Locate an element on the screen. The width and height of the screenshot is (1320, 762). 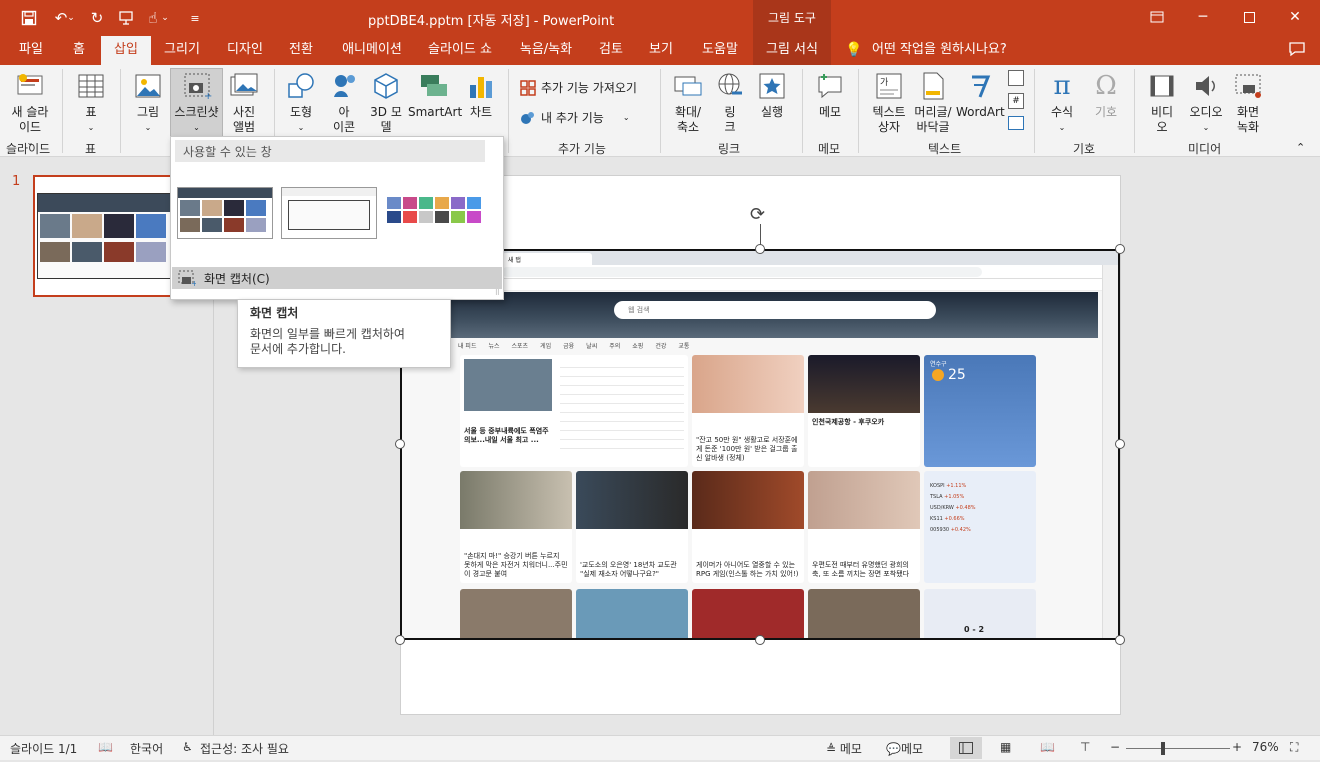
zoom-in-icon: + is located at coordinates (1237, 747).